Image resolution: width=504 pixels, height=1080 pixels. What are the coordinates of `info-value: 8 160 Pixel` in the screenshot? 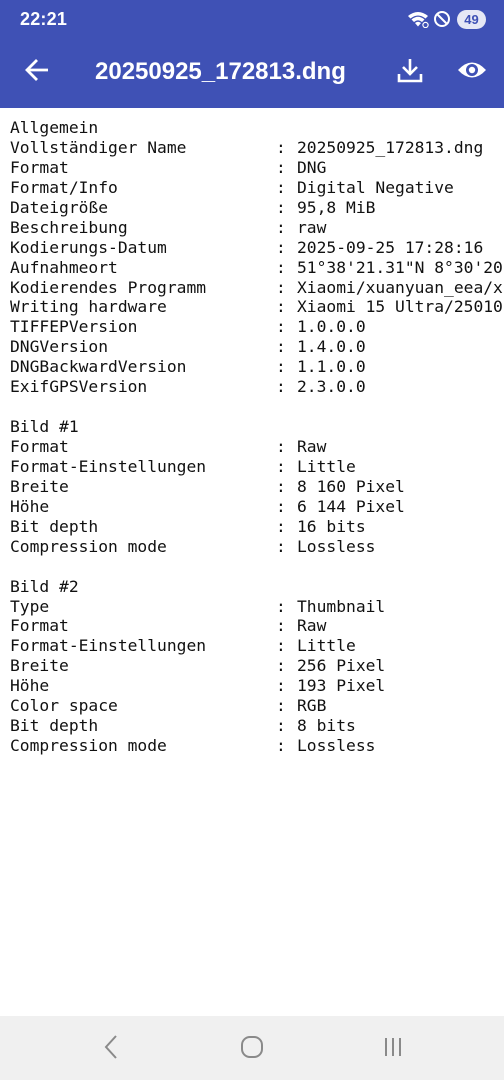 It's located at (351, 486).